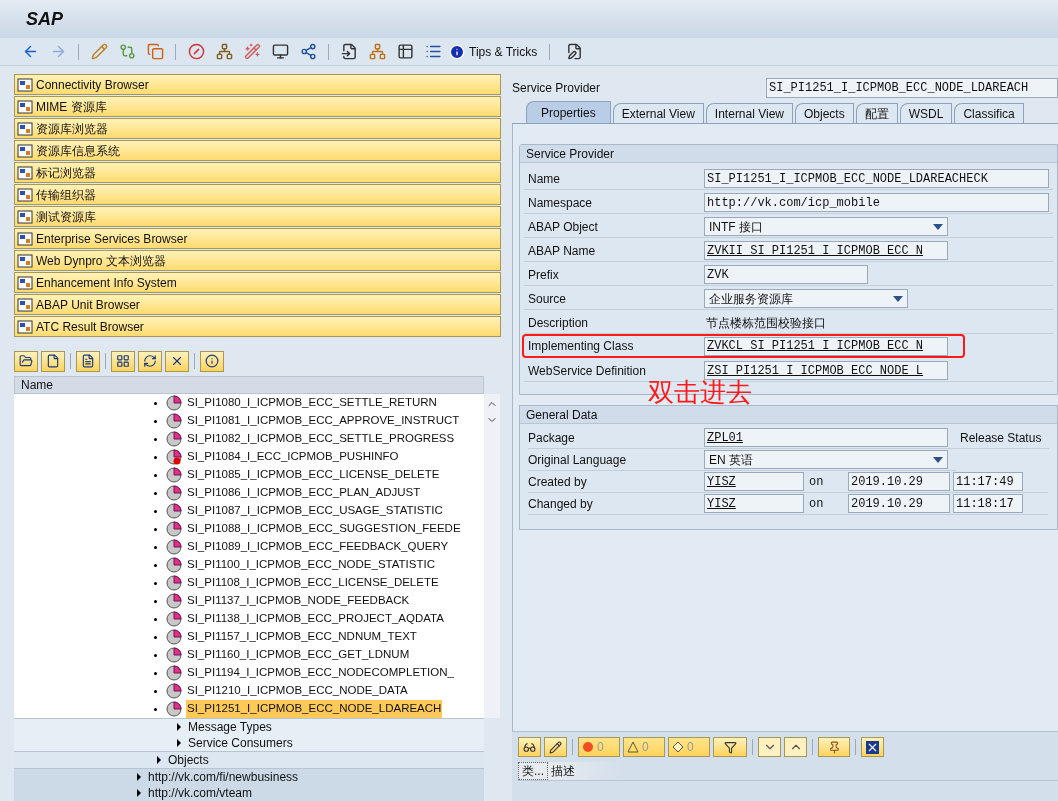 The height and width of the screenshot is (801, 1058). Describe the element at coordinates (53, 361) in the screenshot. I see `new-page-icon` at that location.